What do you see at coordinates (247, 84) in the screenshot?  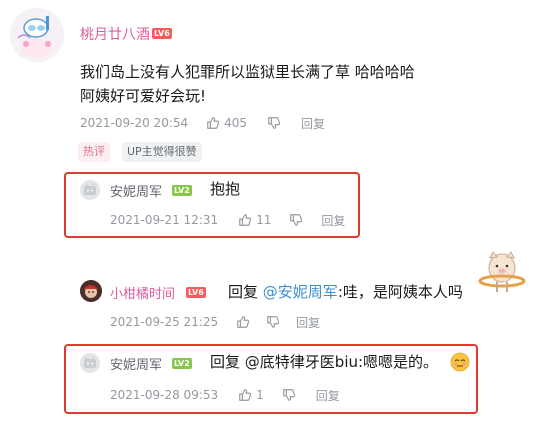 I see `comment-text: 我们岛上没有人犯罪所以监狱里长满了草 哈哈哈哈 阿姨好可爱好会玩!` at bounding box center [247, 84].